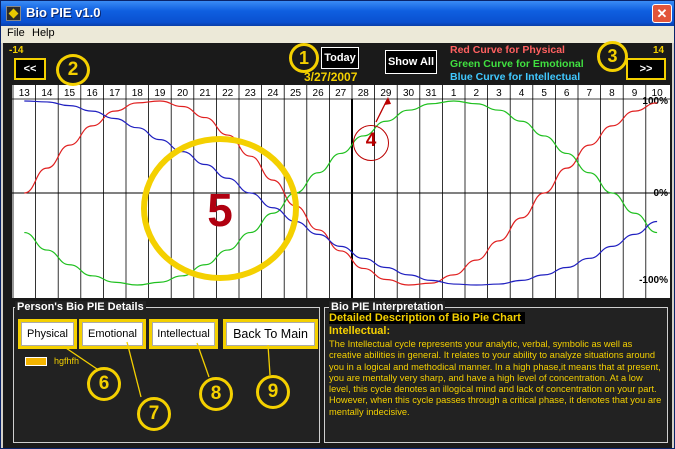 This screenshot has width=675, height=449. I want to click on day-tick-label: 31, so click(432, 93).